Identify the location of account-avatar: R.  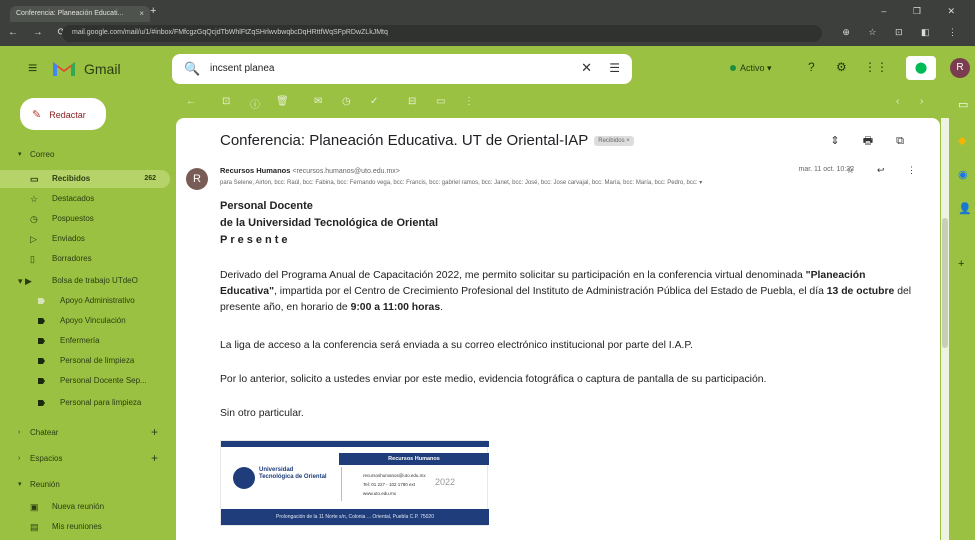
(960, 68).